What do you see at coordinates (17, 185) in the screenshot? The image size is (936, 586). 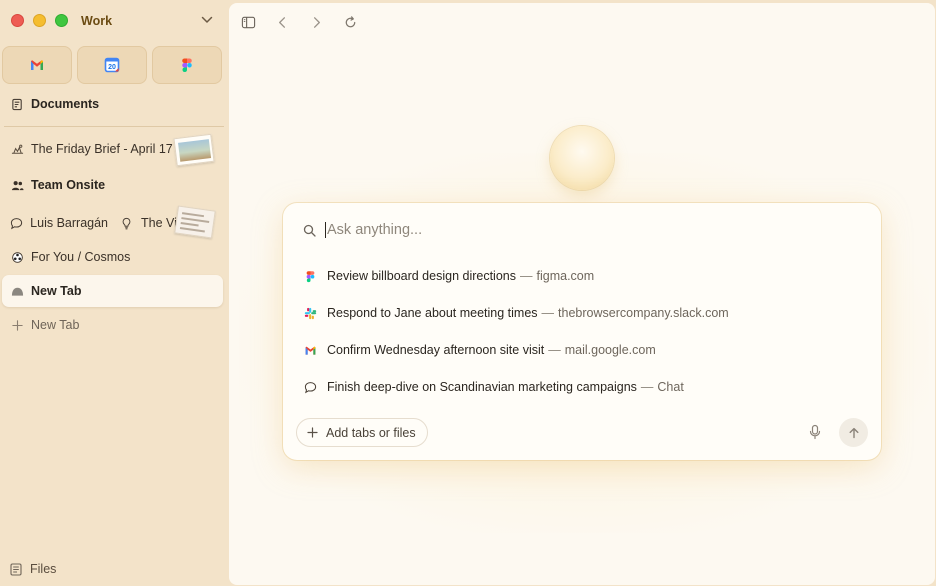 I see `people-icon` at bounding box center [17, 185].